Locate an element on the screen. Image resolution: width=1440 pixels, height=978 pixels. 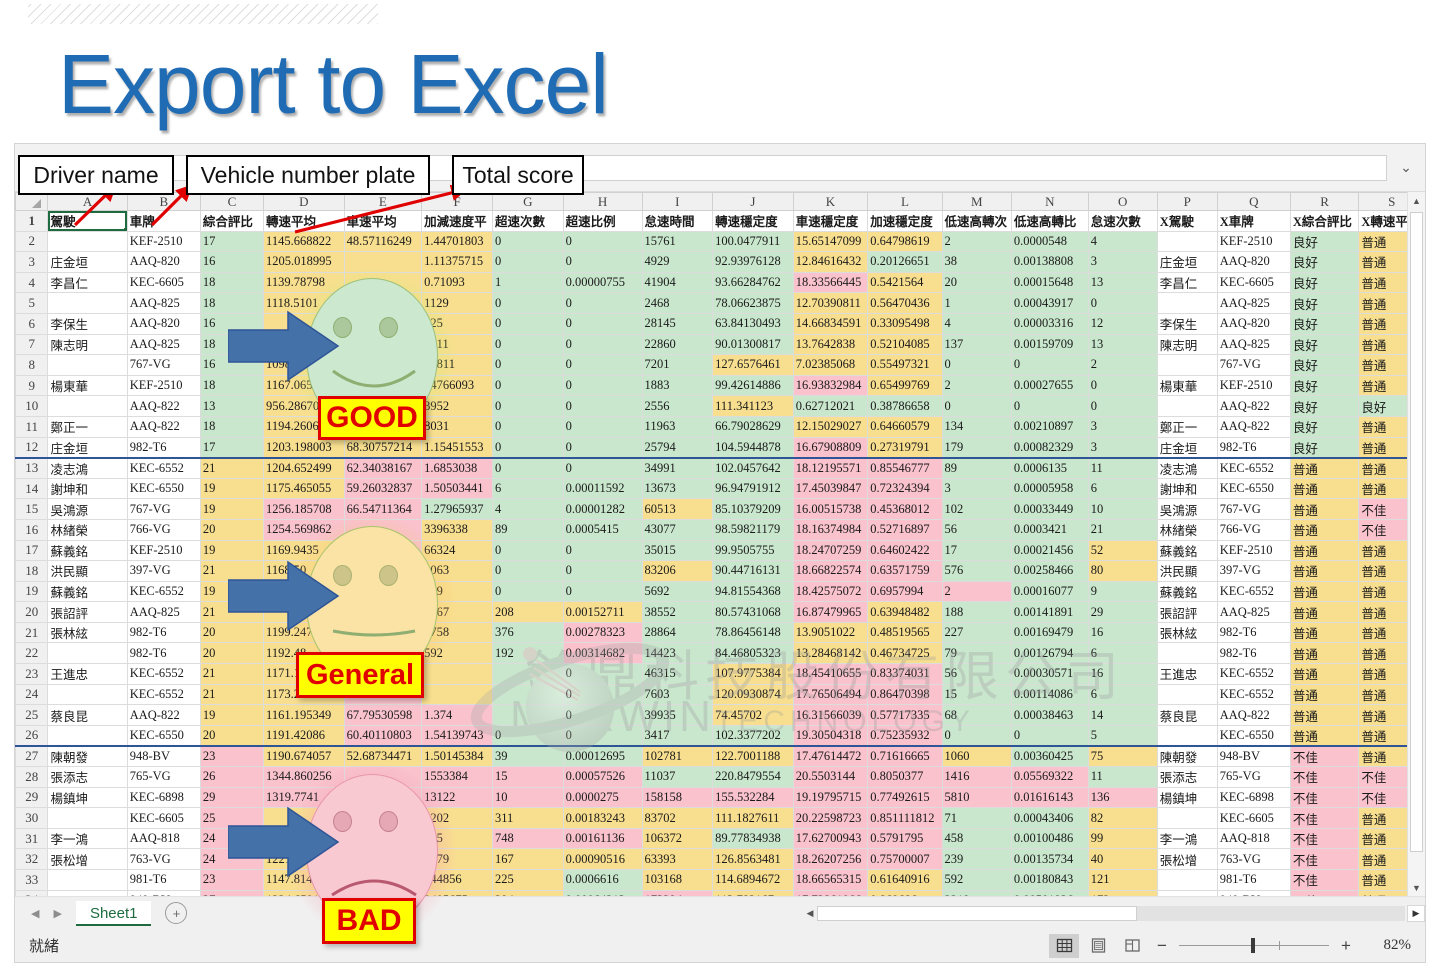
cell-R6: 良好 is located at coordinates (1324, 323).